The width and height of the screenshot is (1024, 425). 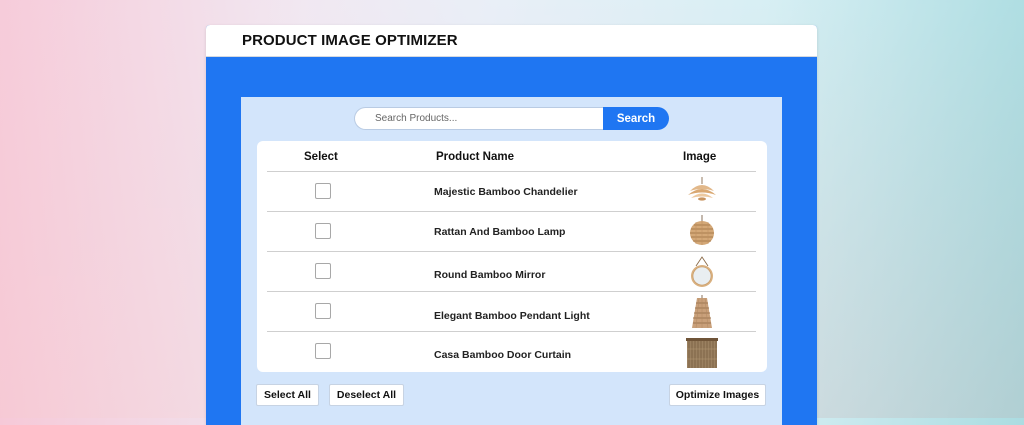 I want to click on column-header-select: Select, so click(x=321, y=157).